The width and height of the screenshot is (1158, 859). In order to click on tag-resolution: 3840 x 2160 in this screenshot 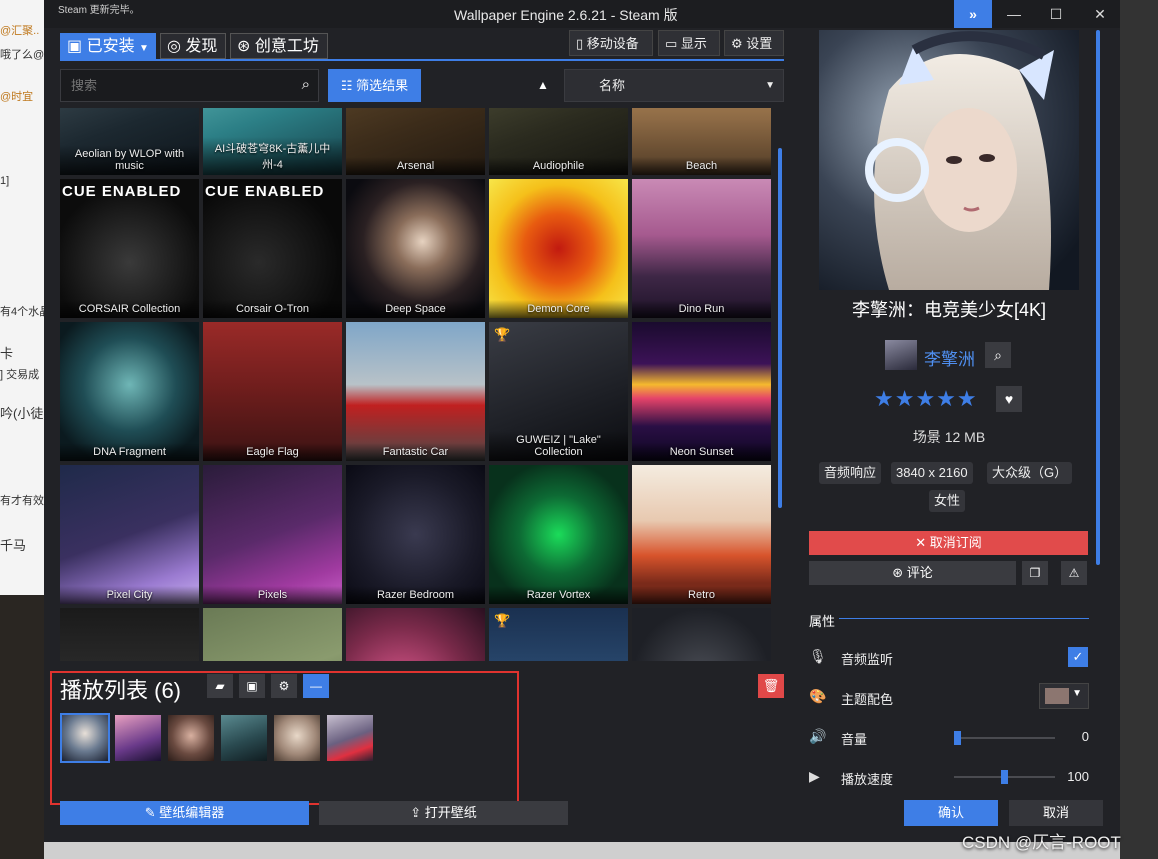, I will do `click(932, 473)`.